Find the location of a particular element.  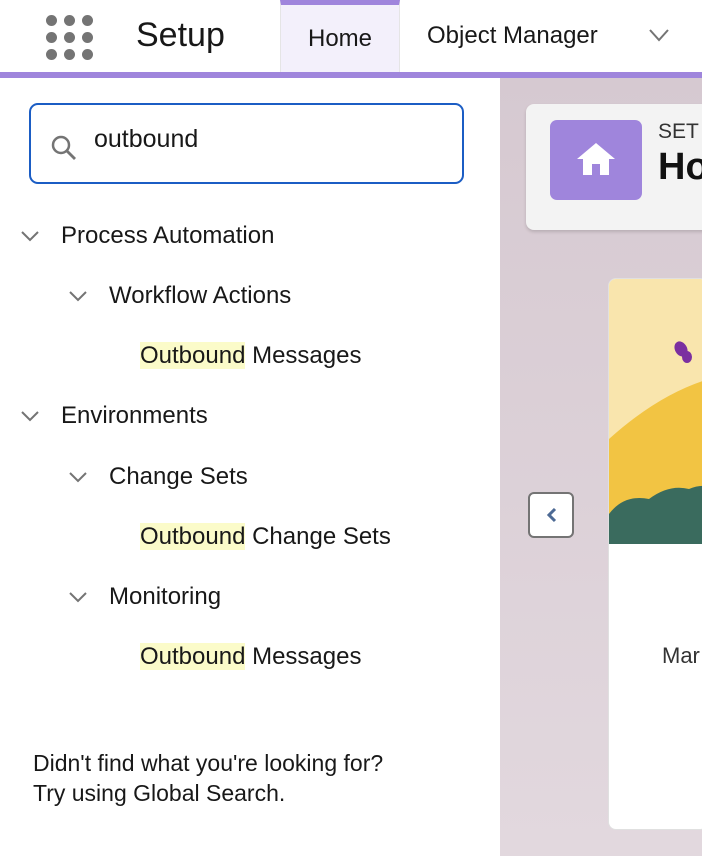

tab-home: Home is located at coordinates (340, 36).